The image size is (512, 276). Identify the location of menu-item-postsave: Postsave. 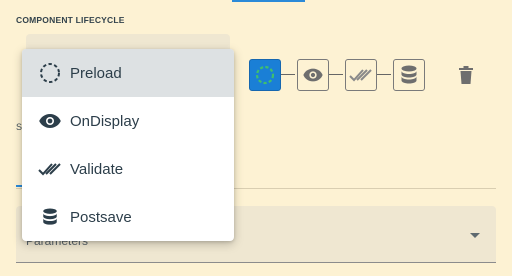
(128, 217).